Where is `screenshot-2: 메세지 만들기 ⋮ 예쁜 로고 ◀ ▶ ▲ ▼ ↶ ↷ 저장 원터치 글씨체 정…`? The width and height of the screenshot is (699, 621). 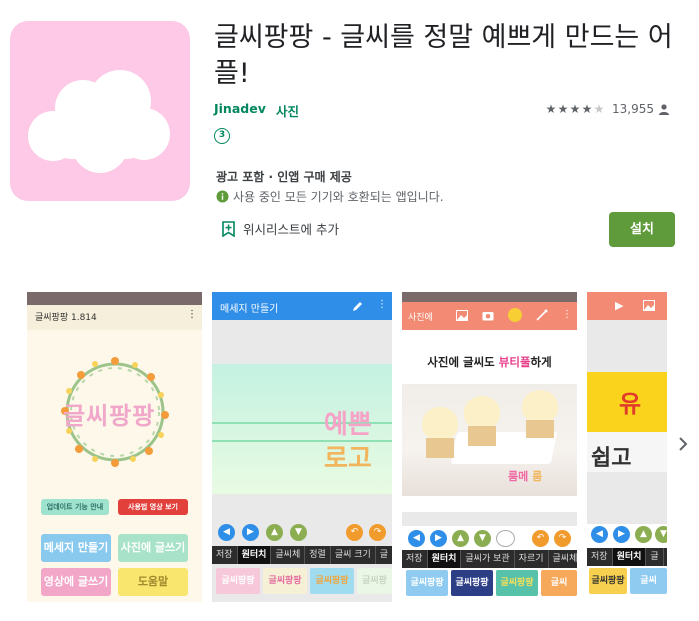
screenshot-2: 메세지 만들기 ⋮ 예쁜 로고 ◀ ▶ ▲ ▼ ↶ ↷ 저장 원터치 글씨체 정… is located at coordinates (302, 447).